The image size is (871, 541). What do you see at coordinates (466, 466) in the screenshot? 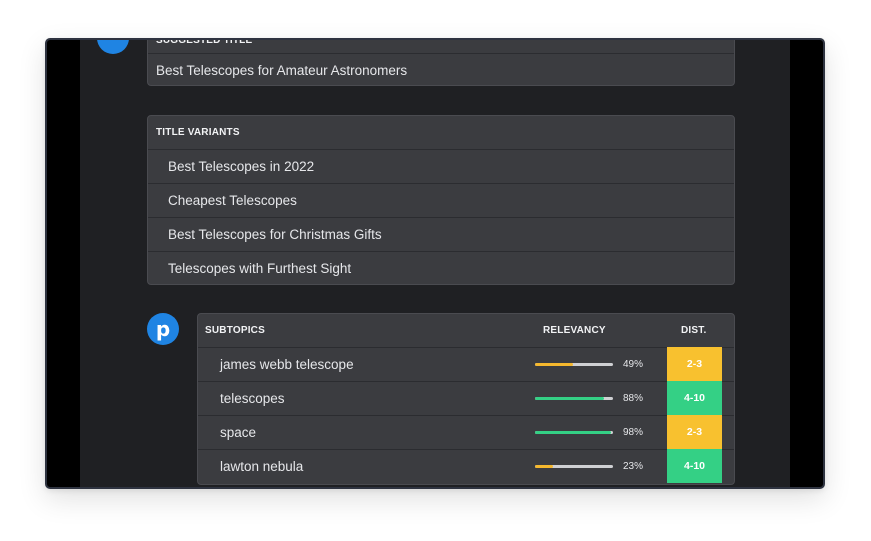
I see `table-row: lawton nebula 23% 4-10` at bounding box center [466, 466].